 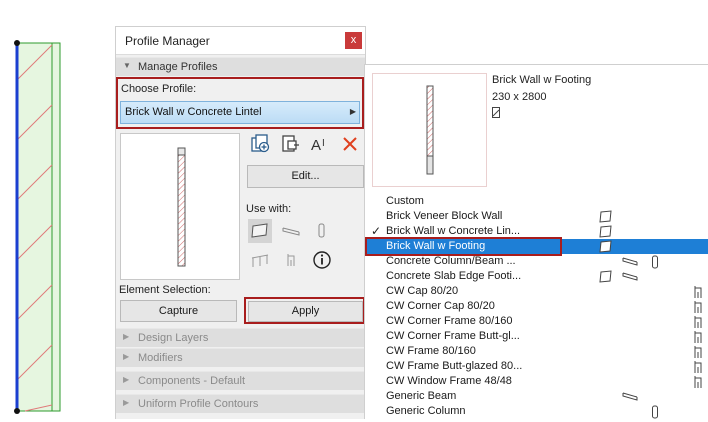 I want to click on list-item-label: Generic Beam, so click(x=421, y=396).